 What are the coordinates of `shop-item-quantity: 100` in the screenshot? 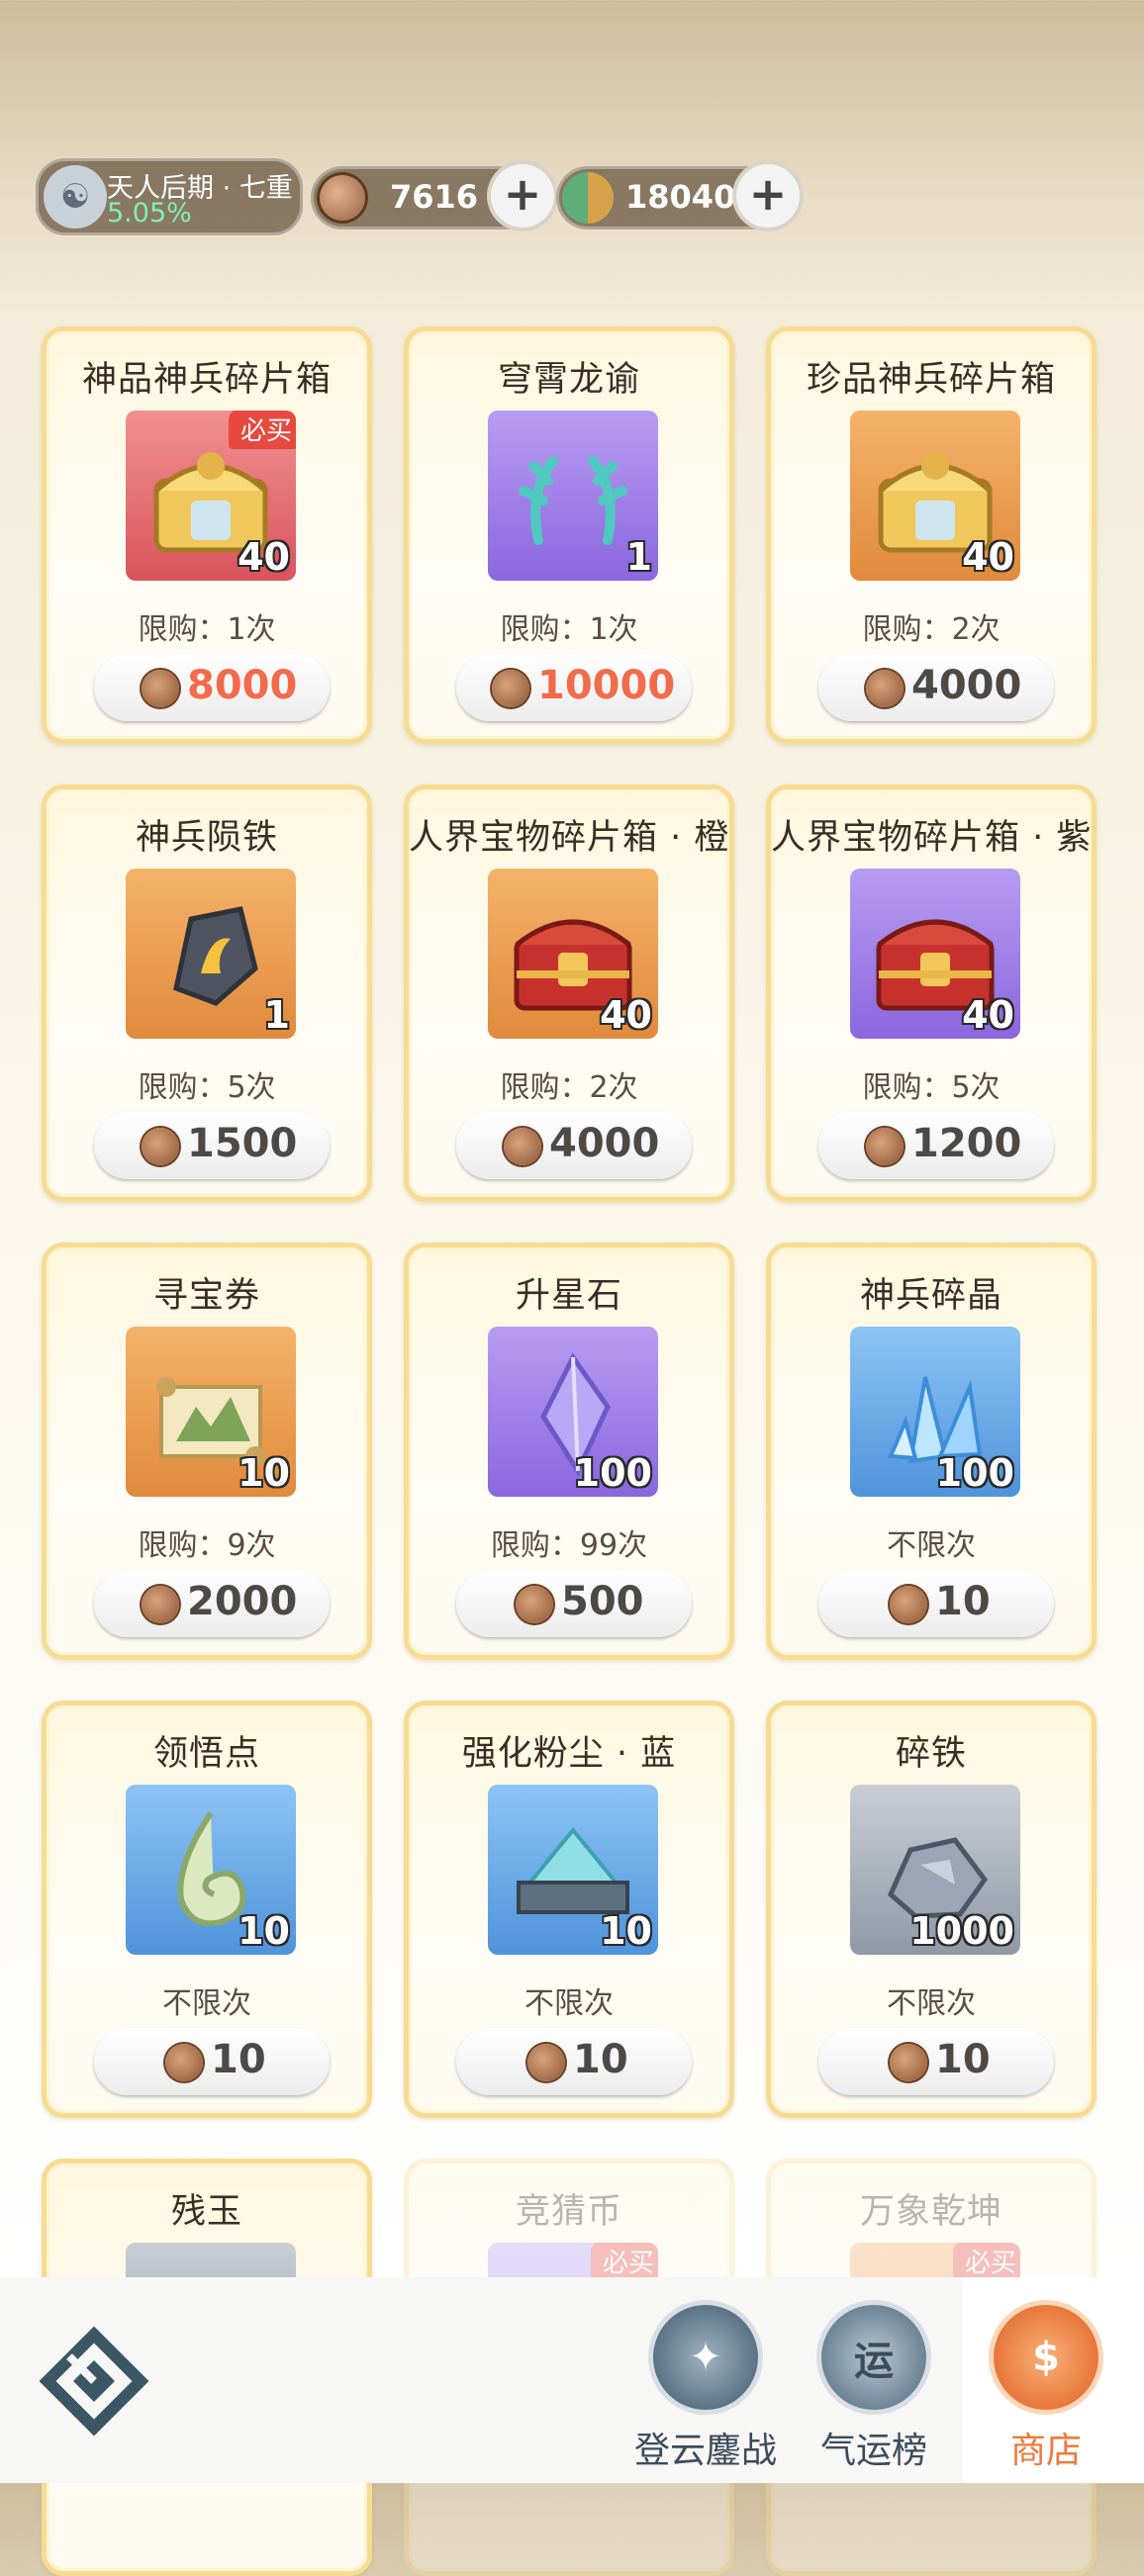 It's located at (612, 1473).